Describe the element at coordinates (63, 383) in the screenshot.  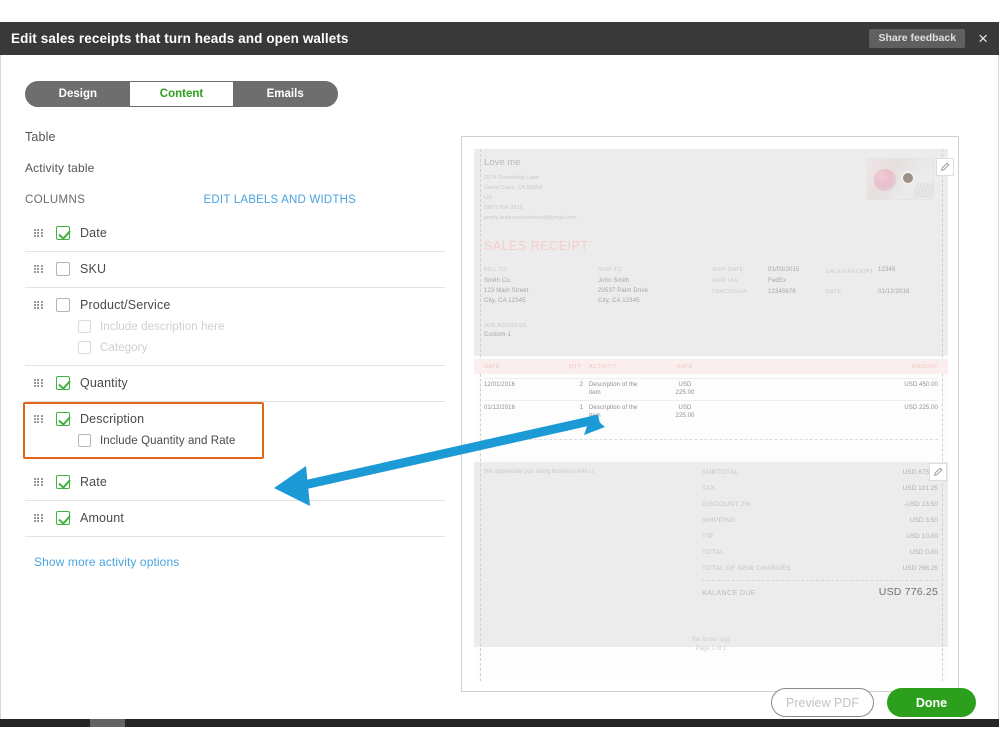
I see `checkbox-quantity` at that location.